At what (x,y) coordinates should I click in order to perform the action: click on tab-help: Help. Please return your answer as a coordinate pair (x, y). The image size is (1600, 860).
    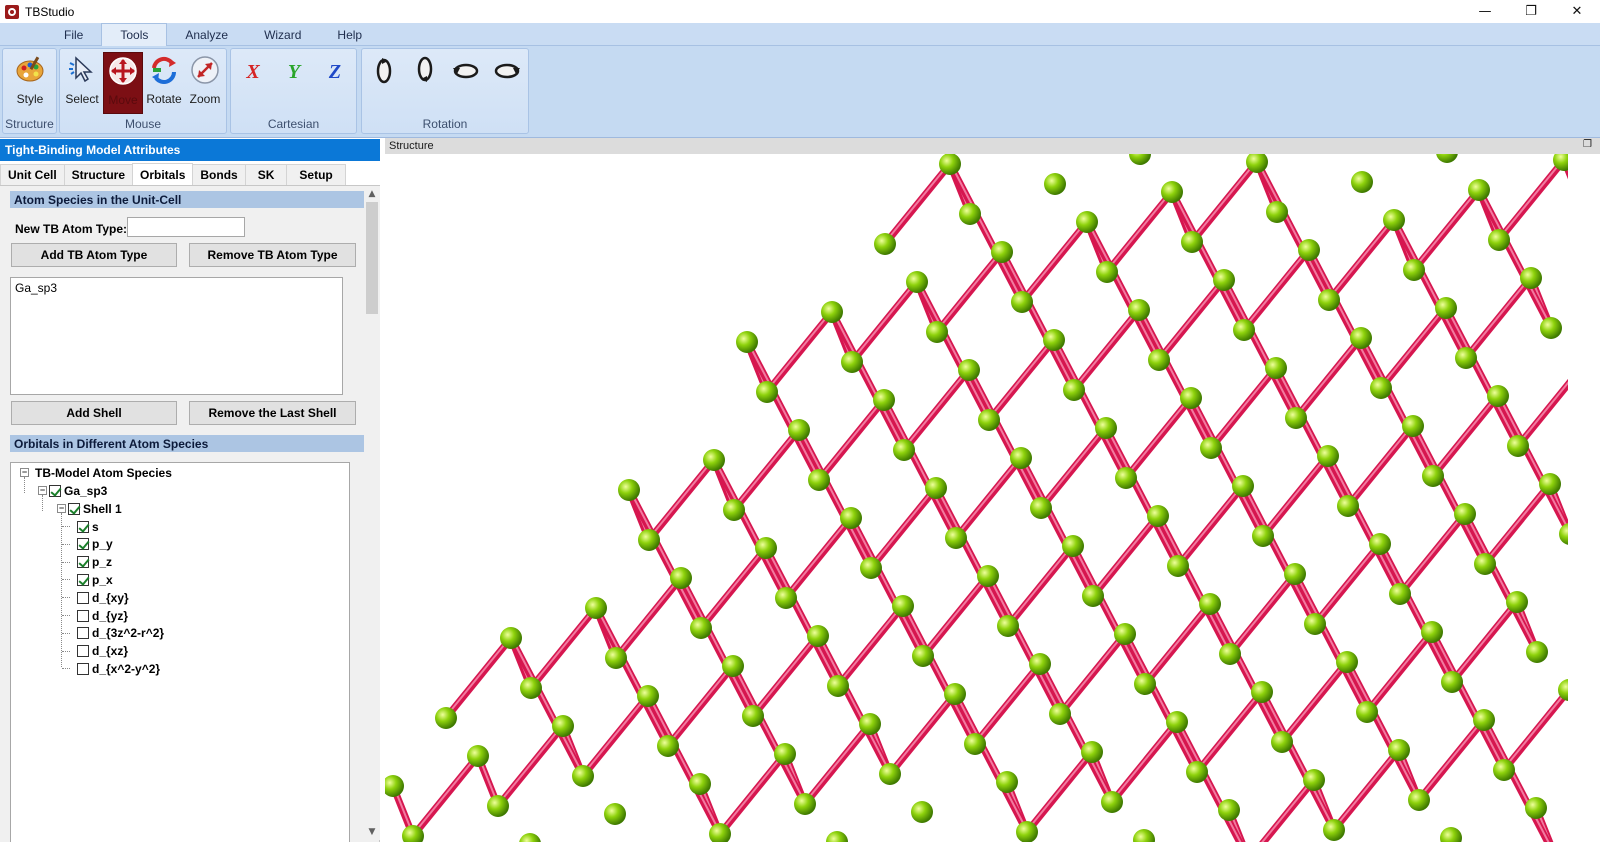
    Looking at the image, I should click on (349, 34).